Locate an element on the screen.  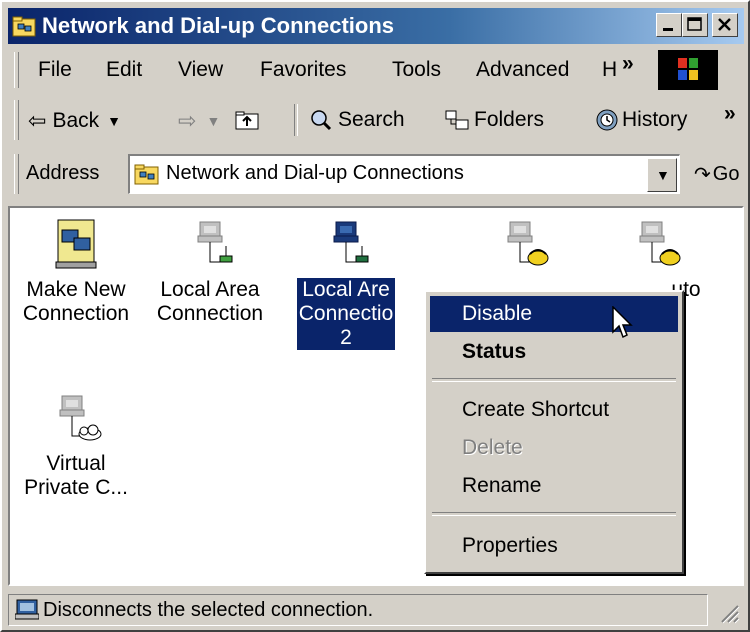
minimize-icon is located at coordinates (668, 29).